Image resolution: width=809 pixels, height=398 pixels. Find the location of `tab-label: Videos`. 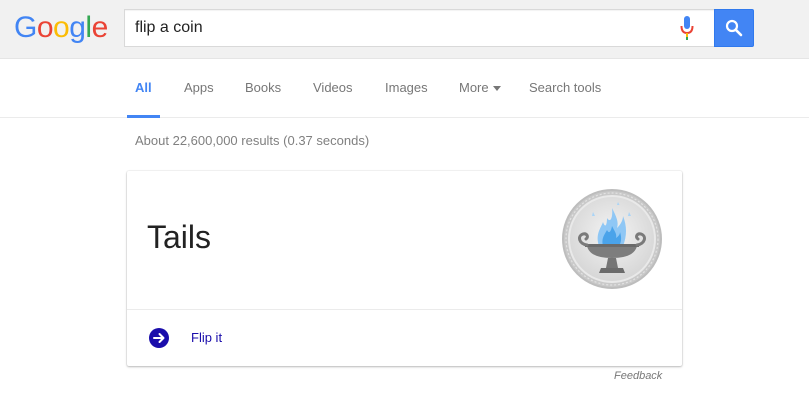

tab-label: Videos is located at coordinates (333, 87).